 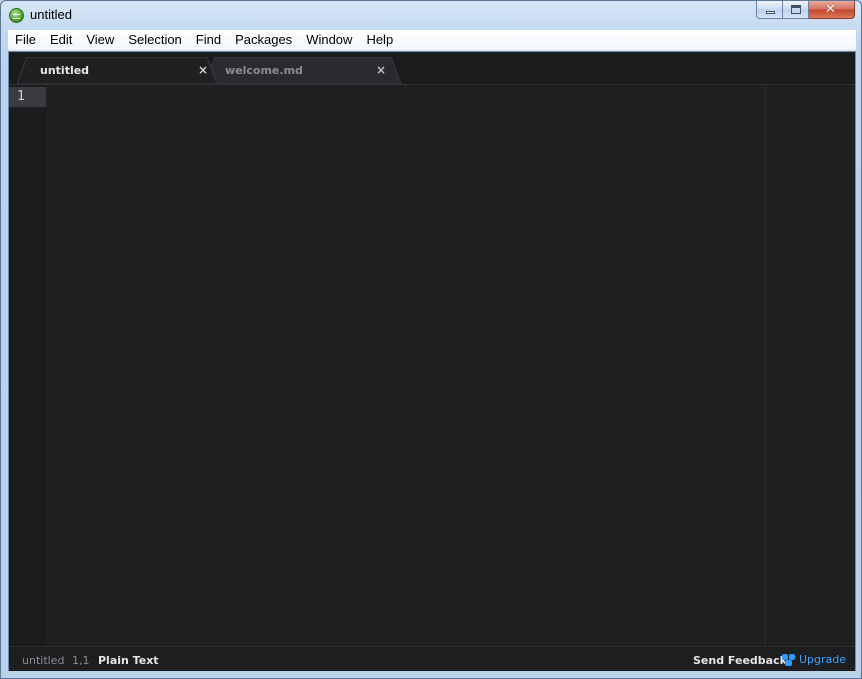 I want to click on minimize-icon, so click(x=770, y=12).